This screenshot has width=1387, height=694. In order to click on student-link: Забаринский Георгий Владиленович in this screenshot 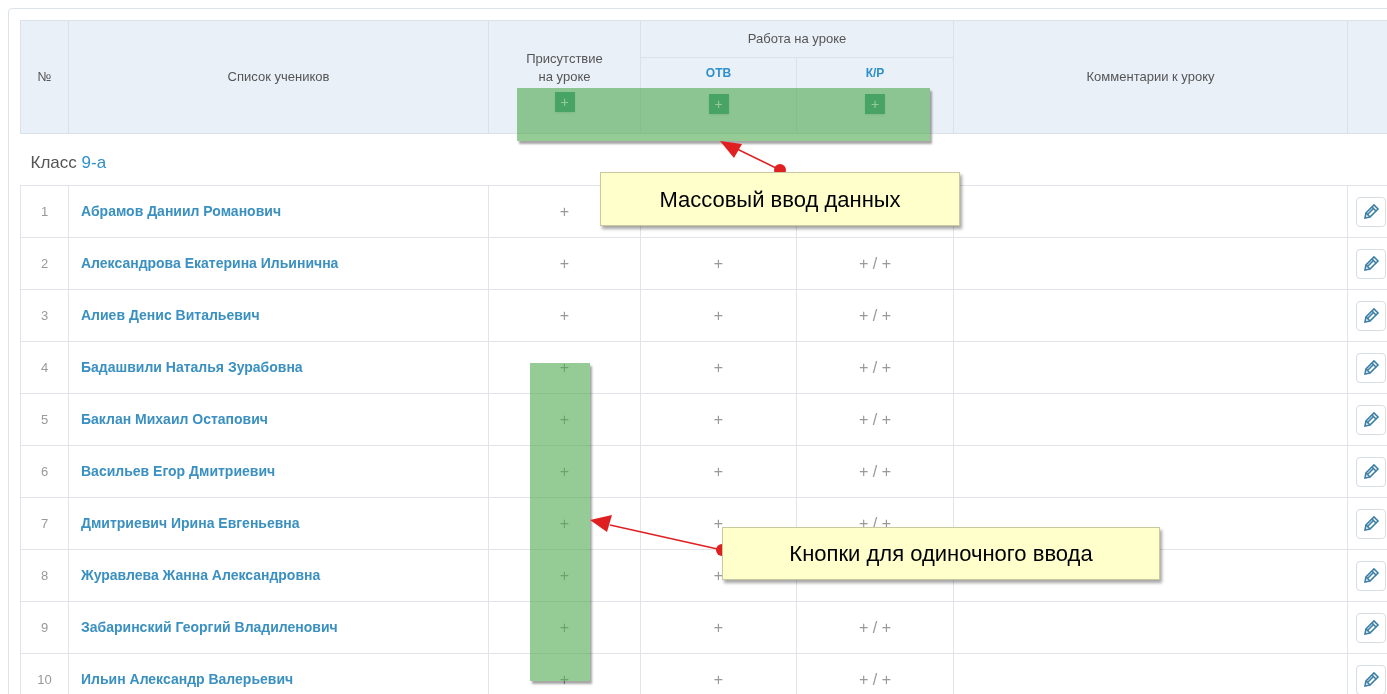, I will do `click(209, 627)`.